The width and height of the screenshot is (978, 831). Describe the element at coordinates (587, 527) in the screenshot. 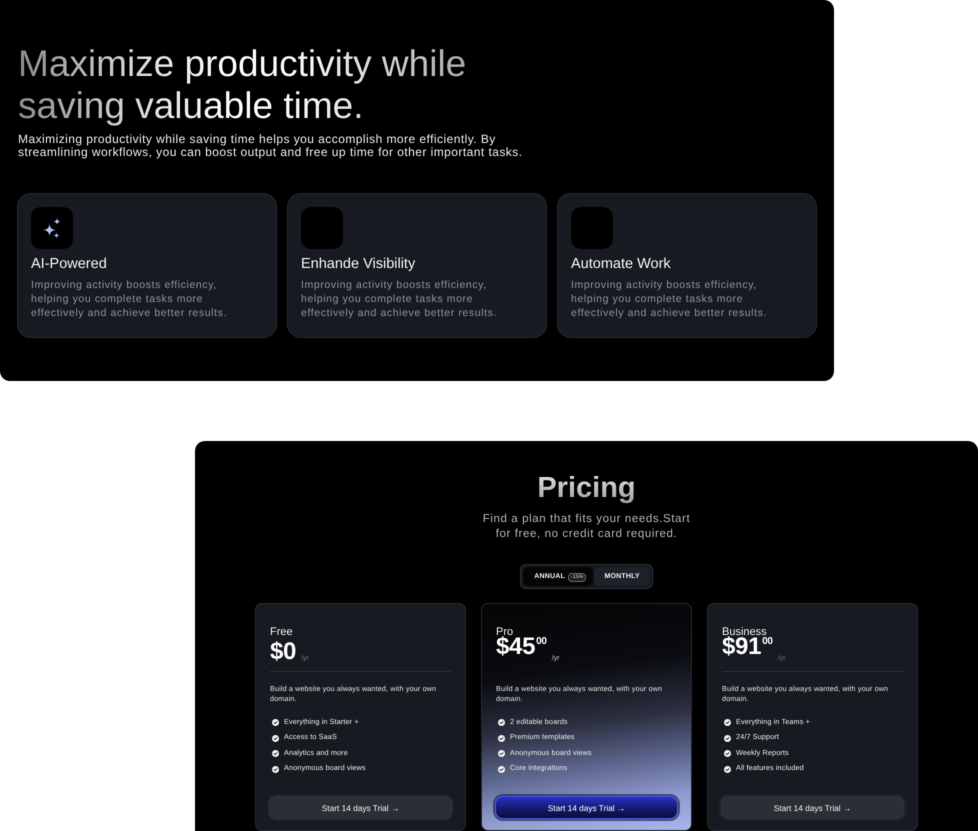

I see `pricing-subtitle: Find a plan that fits your needs.Start for free, no credit card required.` at that location.